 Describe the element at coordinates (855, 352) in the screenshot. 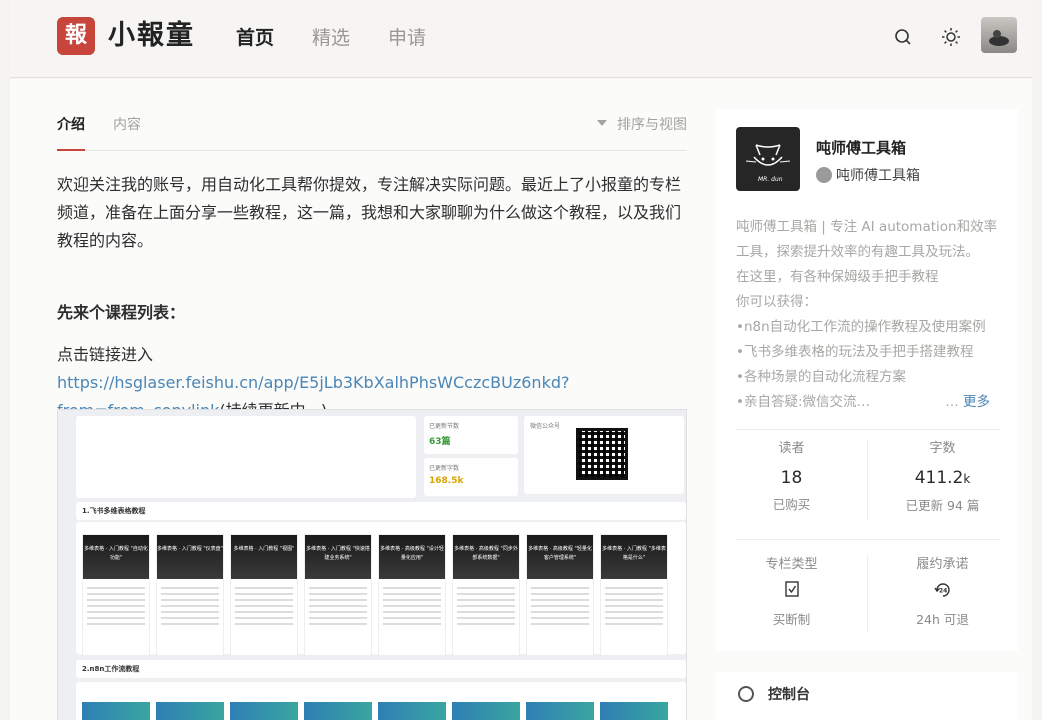

I see `desc-line: •飞书多维表格的玩法及手把手搭建教程` at that location.